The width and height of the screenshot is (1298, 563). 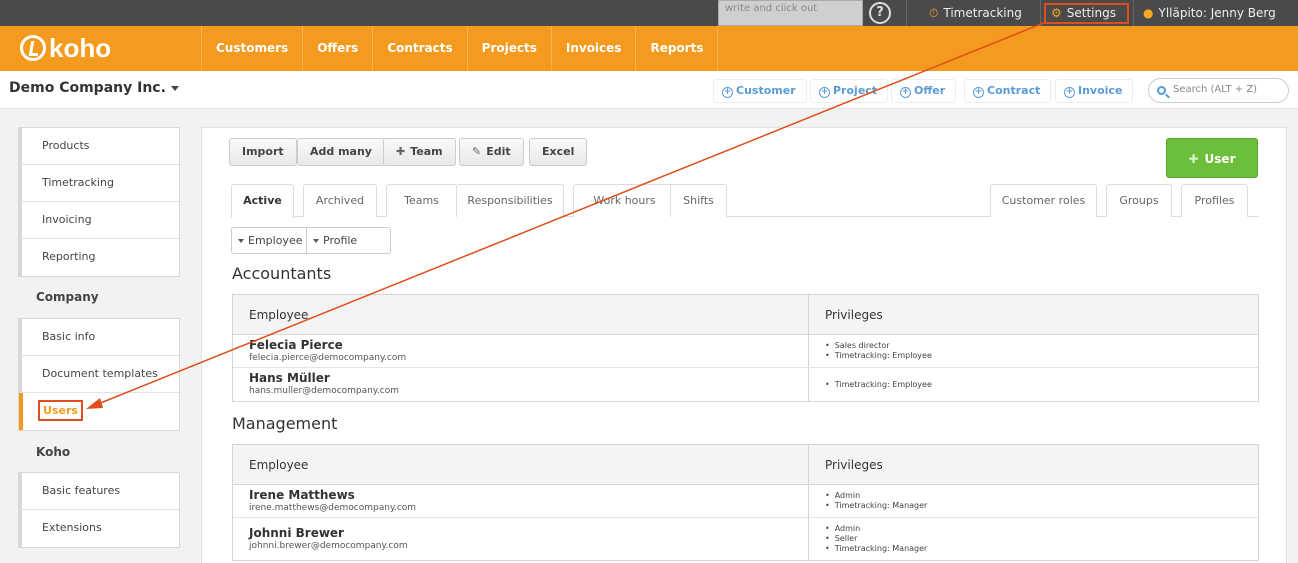 What do you see at coordinates (66, 145) in the screenshot?
I see `sidebar-item-label: Products` at bounding box center [66, 145].